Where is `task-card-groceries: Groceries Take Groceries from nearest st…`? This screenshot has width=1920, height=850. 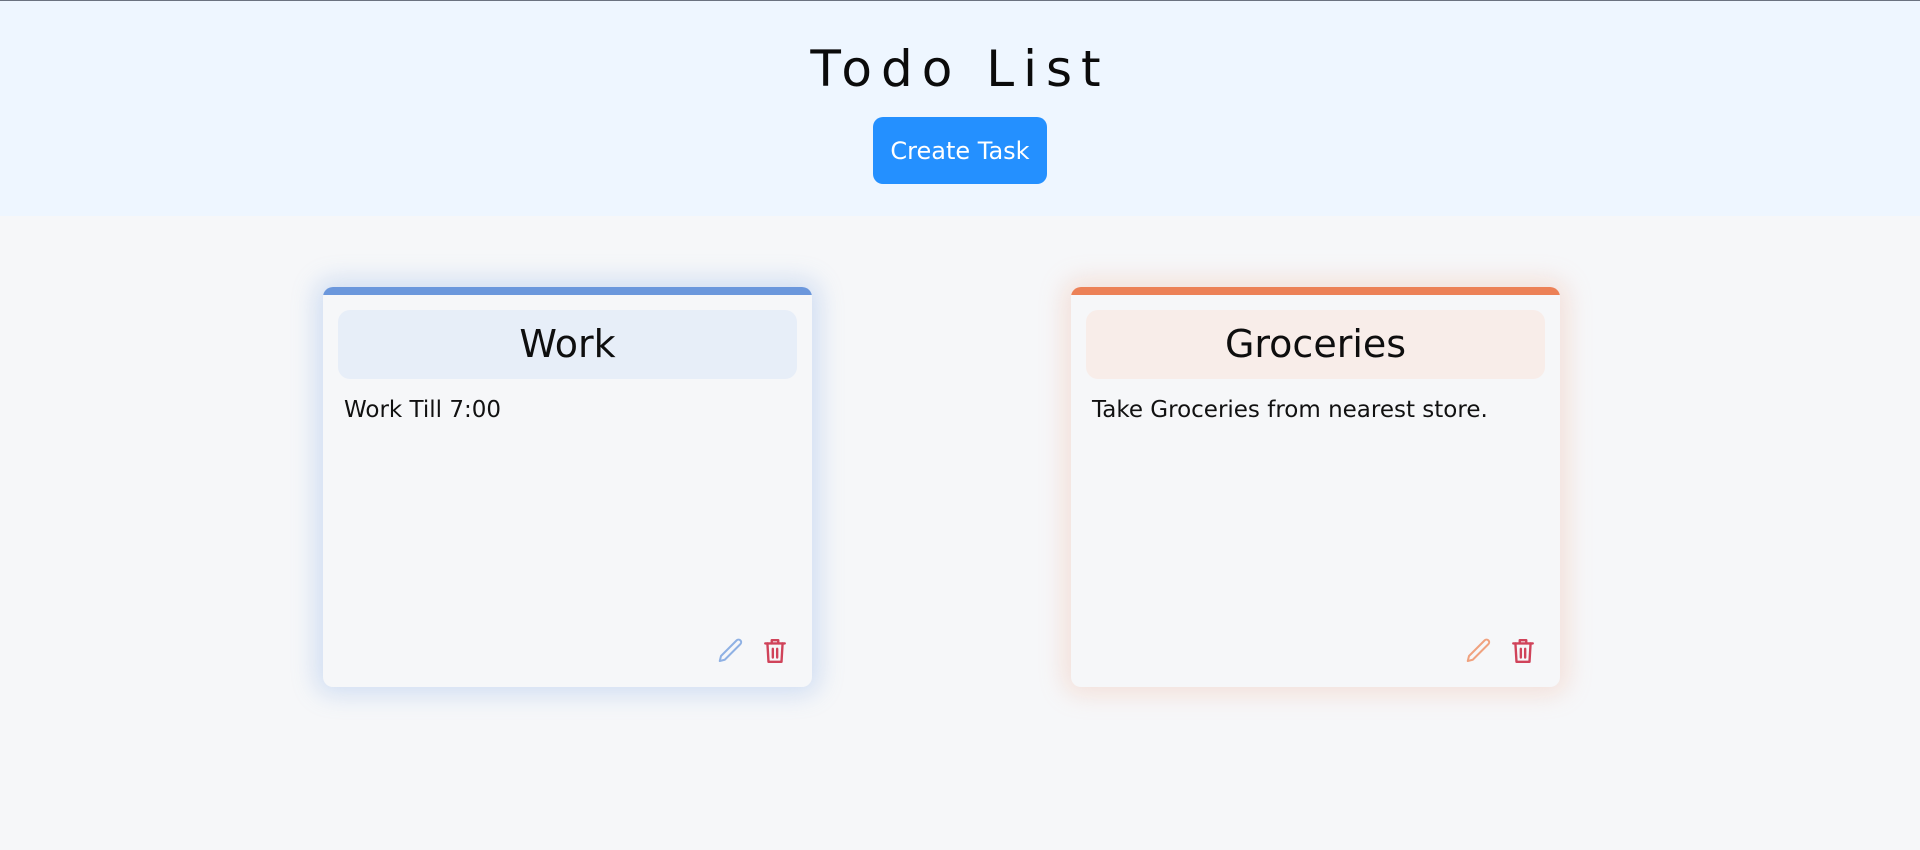
task-card-groceries: Groceries Take Groceries from nearest st… is located at coordinates (1315, 487).